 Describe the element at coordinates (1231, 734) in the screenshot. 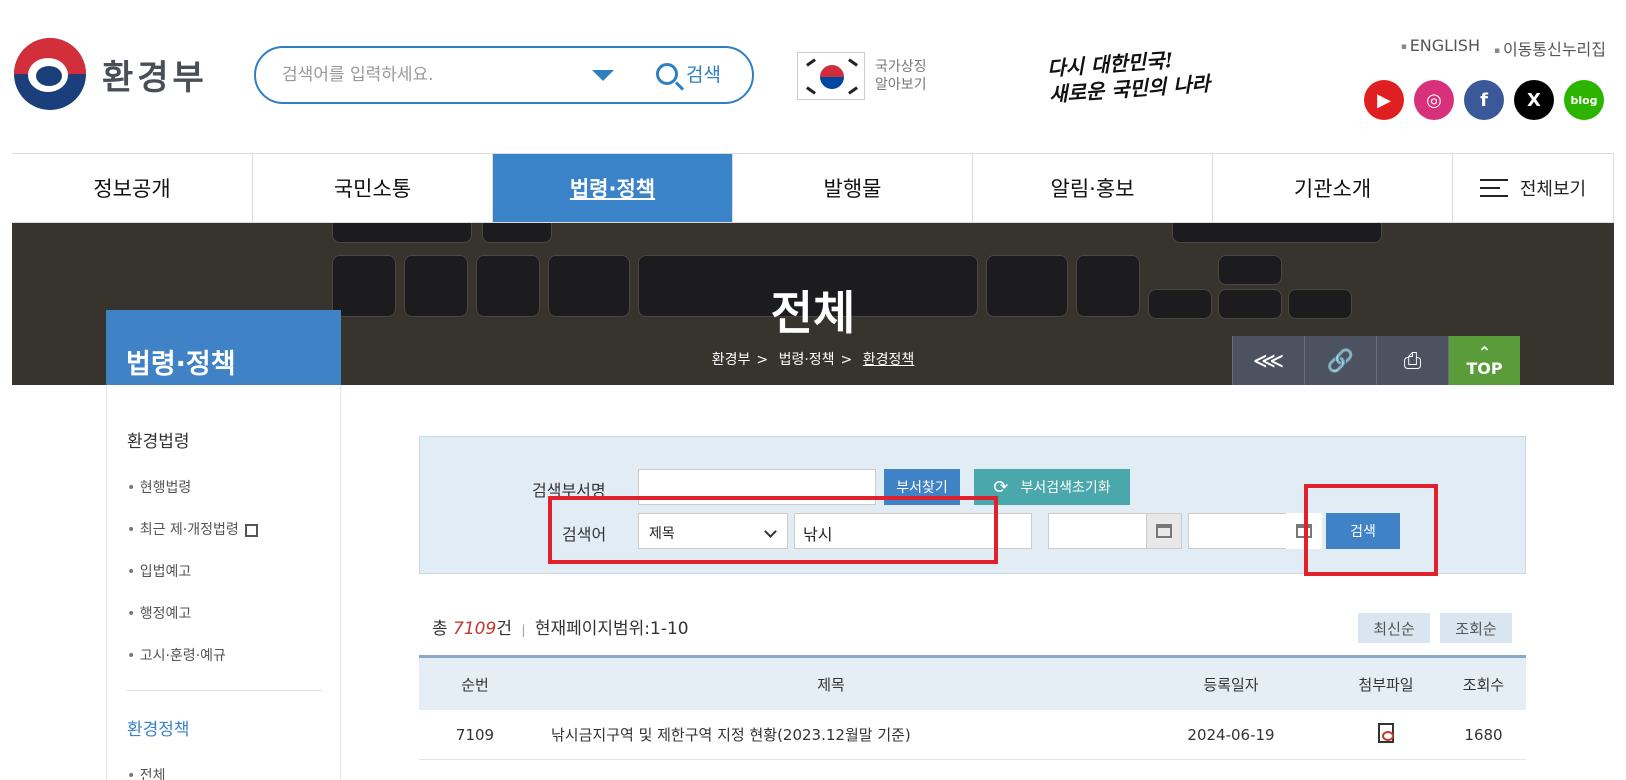

I see `row-date: 2024-06-19` at that location.